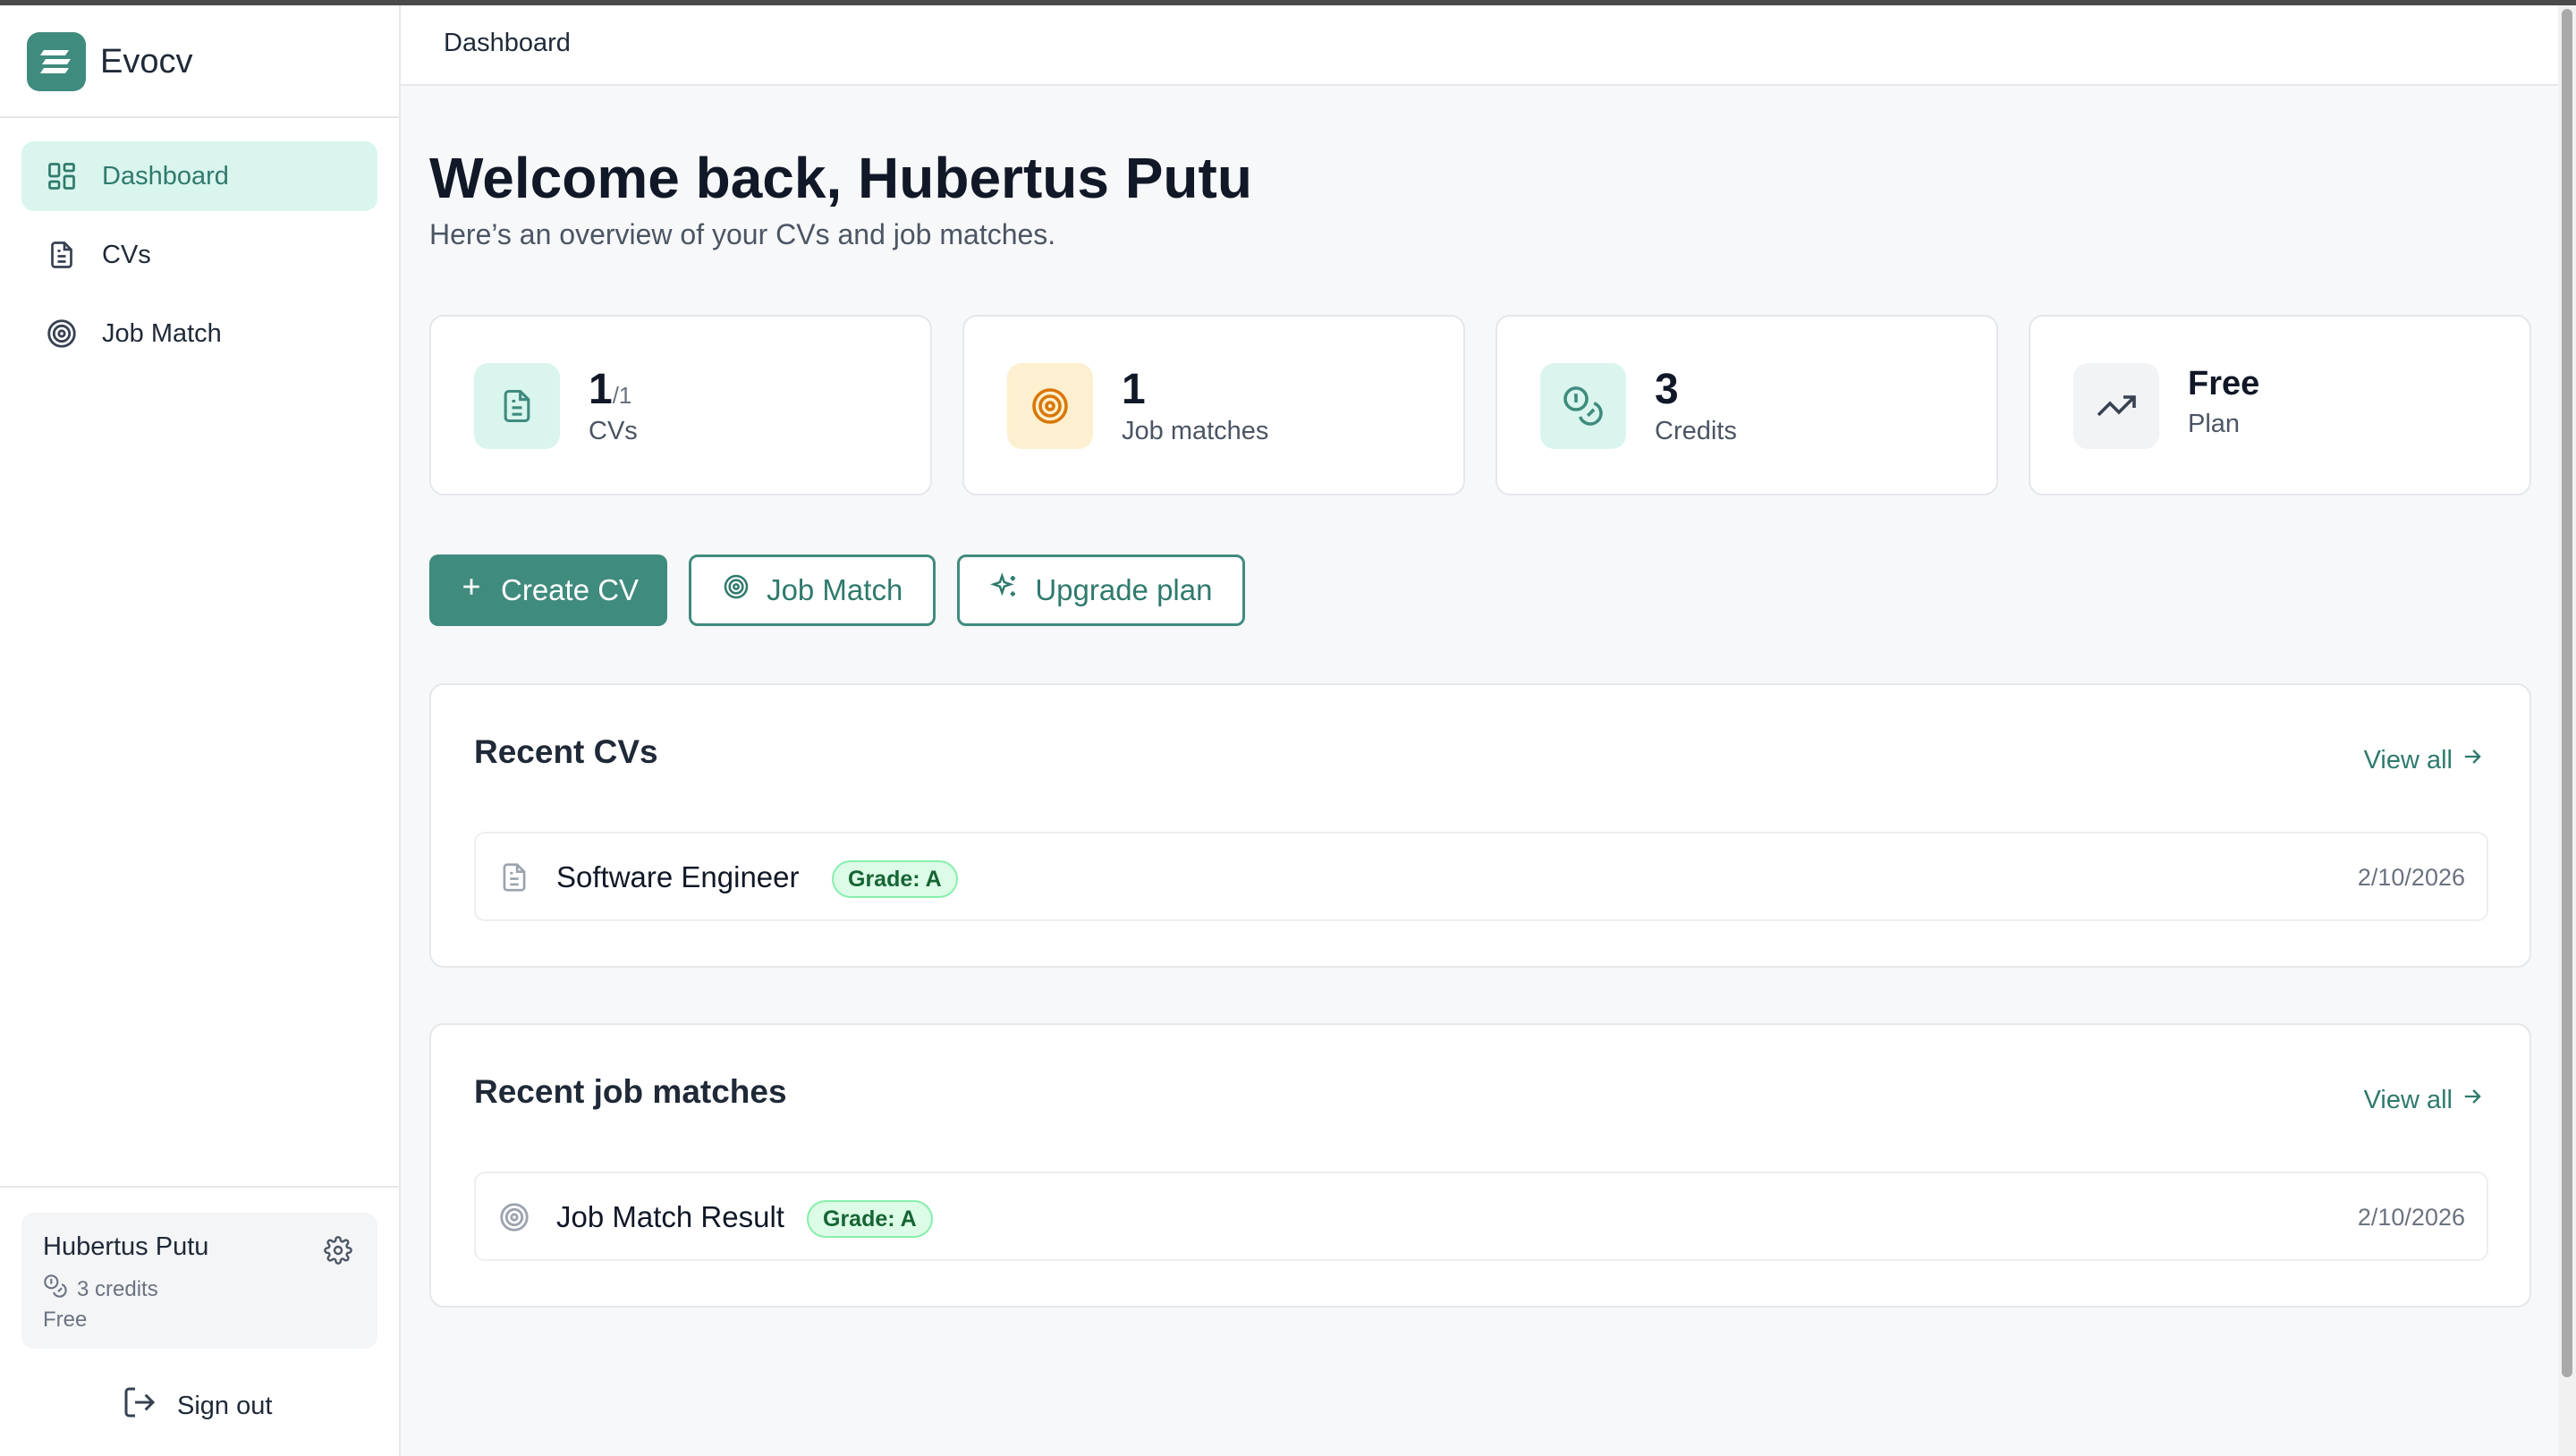  Describe the element at coordinates (199, 1281) in the screenshot. I see `user-card: Hubertus Putu 3 credits Free` at that location.